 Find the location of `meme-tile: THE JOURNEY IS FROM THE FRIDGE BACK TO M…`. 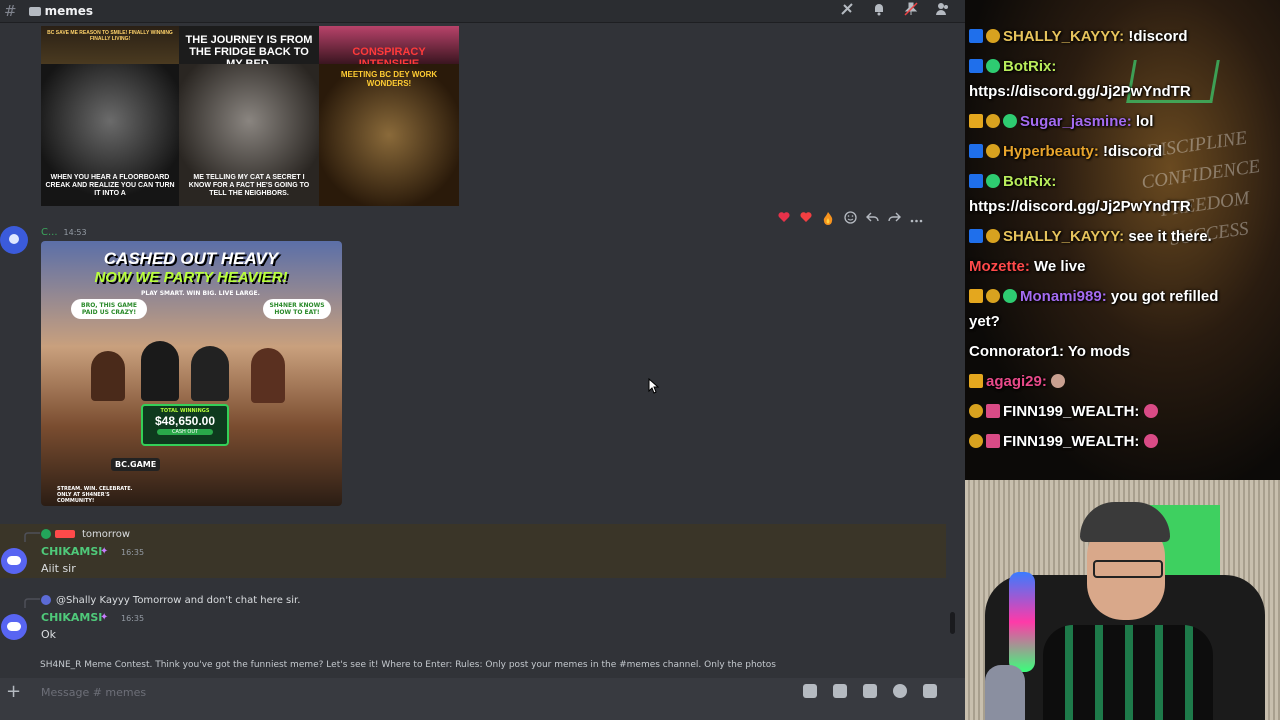

meme-tile: THE JOURNEY IS FROM THE FRIDGE BACK TO M… is located at coordinates (249, 45).